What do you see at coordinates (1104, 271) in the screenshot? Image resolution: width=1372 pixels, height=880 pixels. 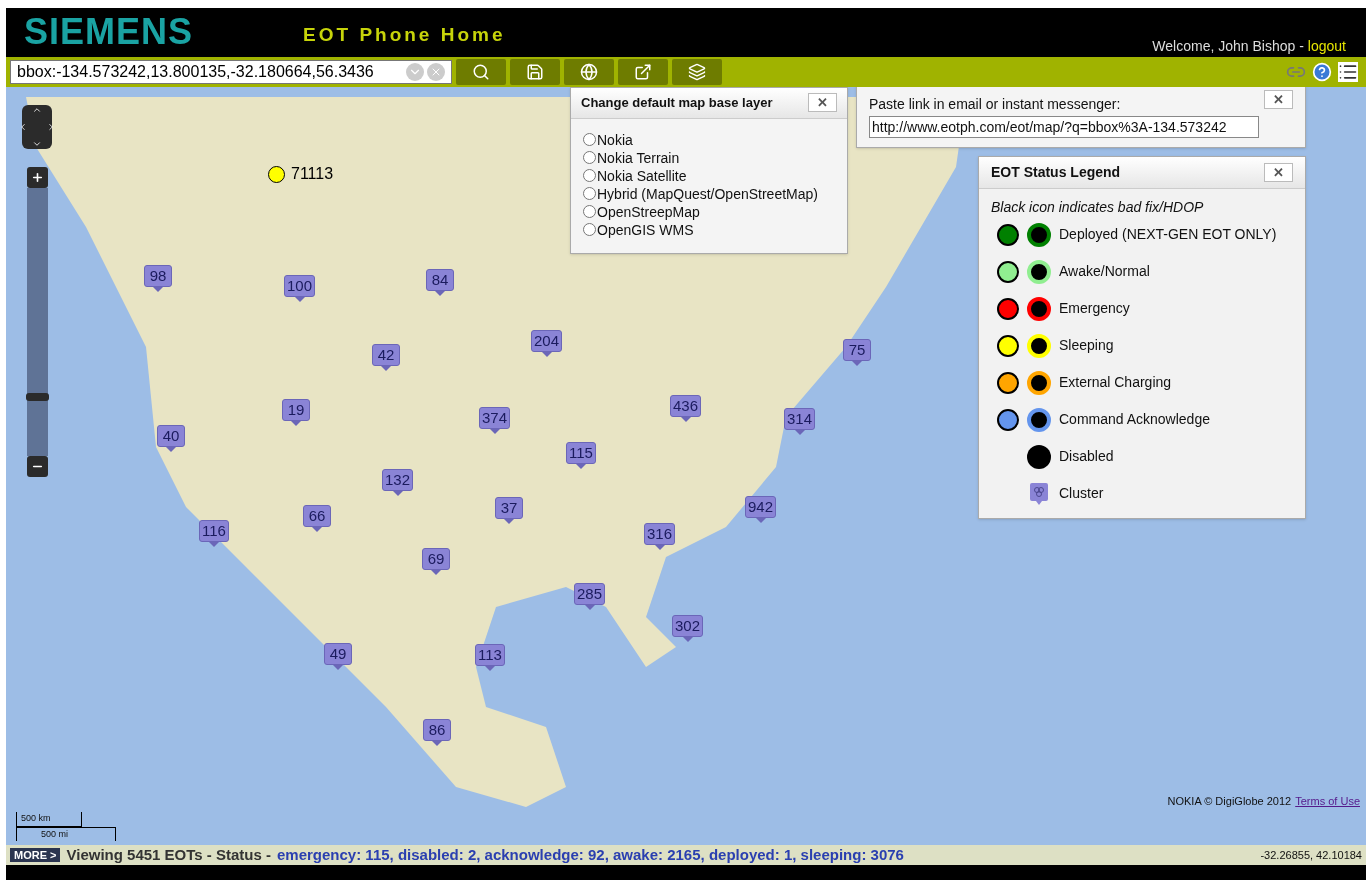 I see `legend-label: Awake/Normal` at bounding box center [1104, 271].